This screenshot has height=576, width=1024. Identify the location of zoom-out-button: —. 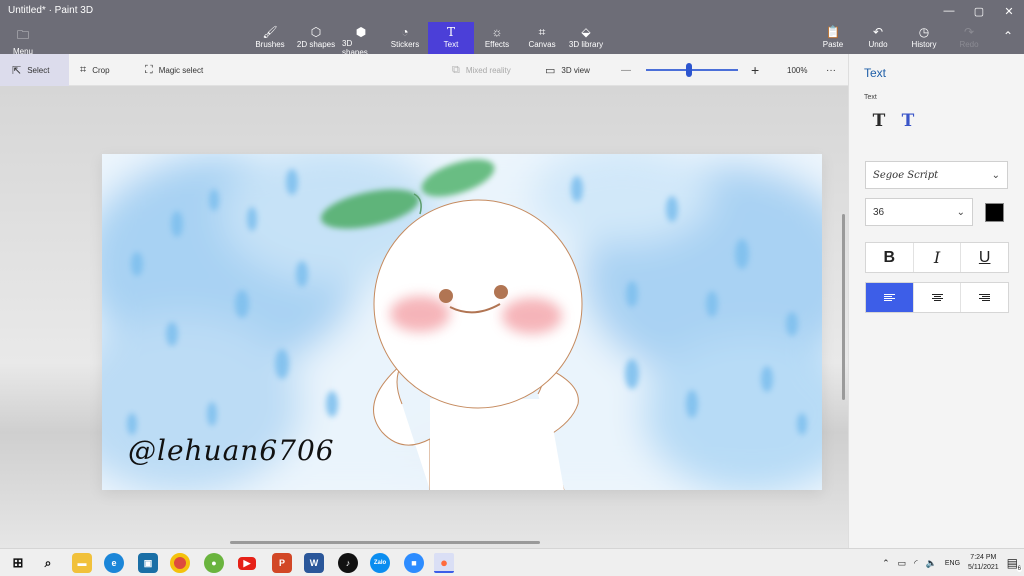
(626, 70).